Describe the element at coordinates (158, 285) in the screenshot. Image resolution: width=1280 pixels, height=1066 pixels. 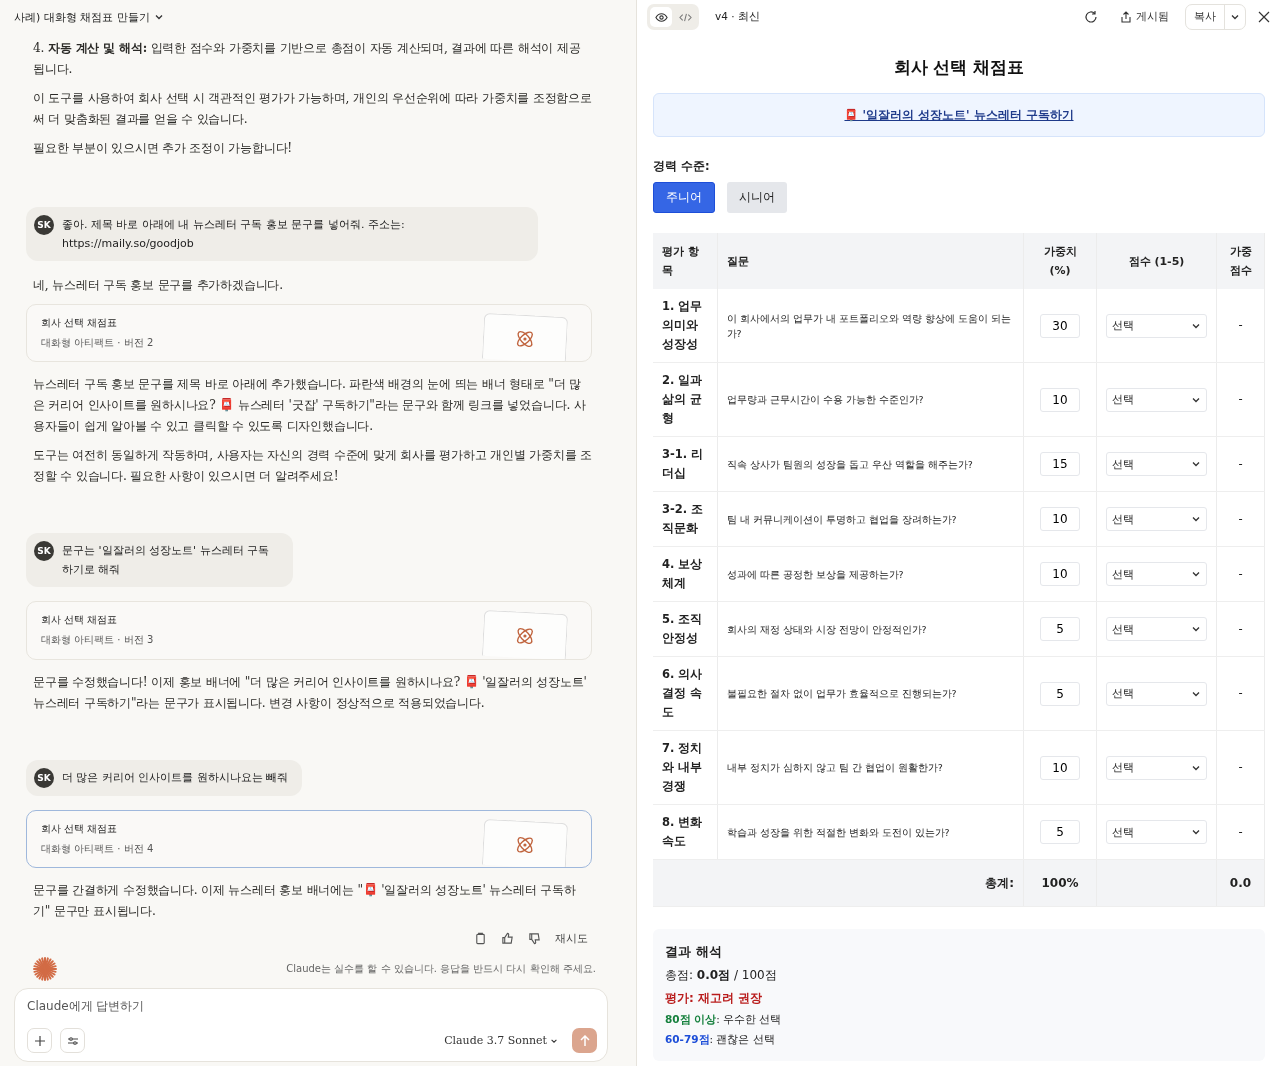
I see `assistant-paragraph: 네, 뉴스레터 구독 홍보 문구를 추가하겠습니다.` at that location.